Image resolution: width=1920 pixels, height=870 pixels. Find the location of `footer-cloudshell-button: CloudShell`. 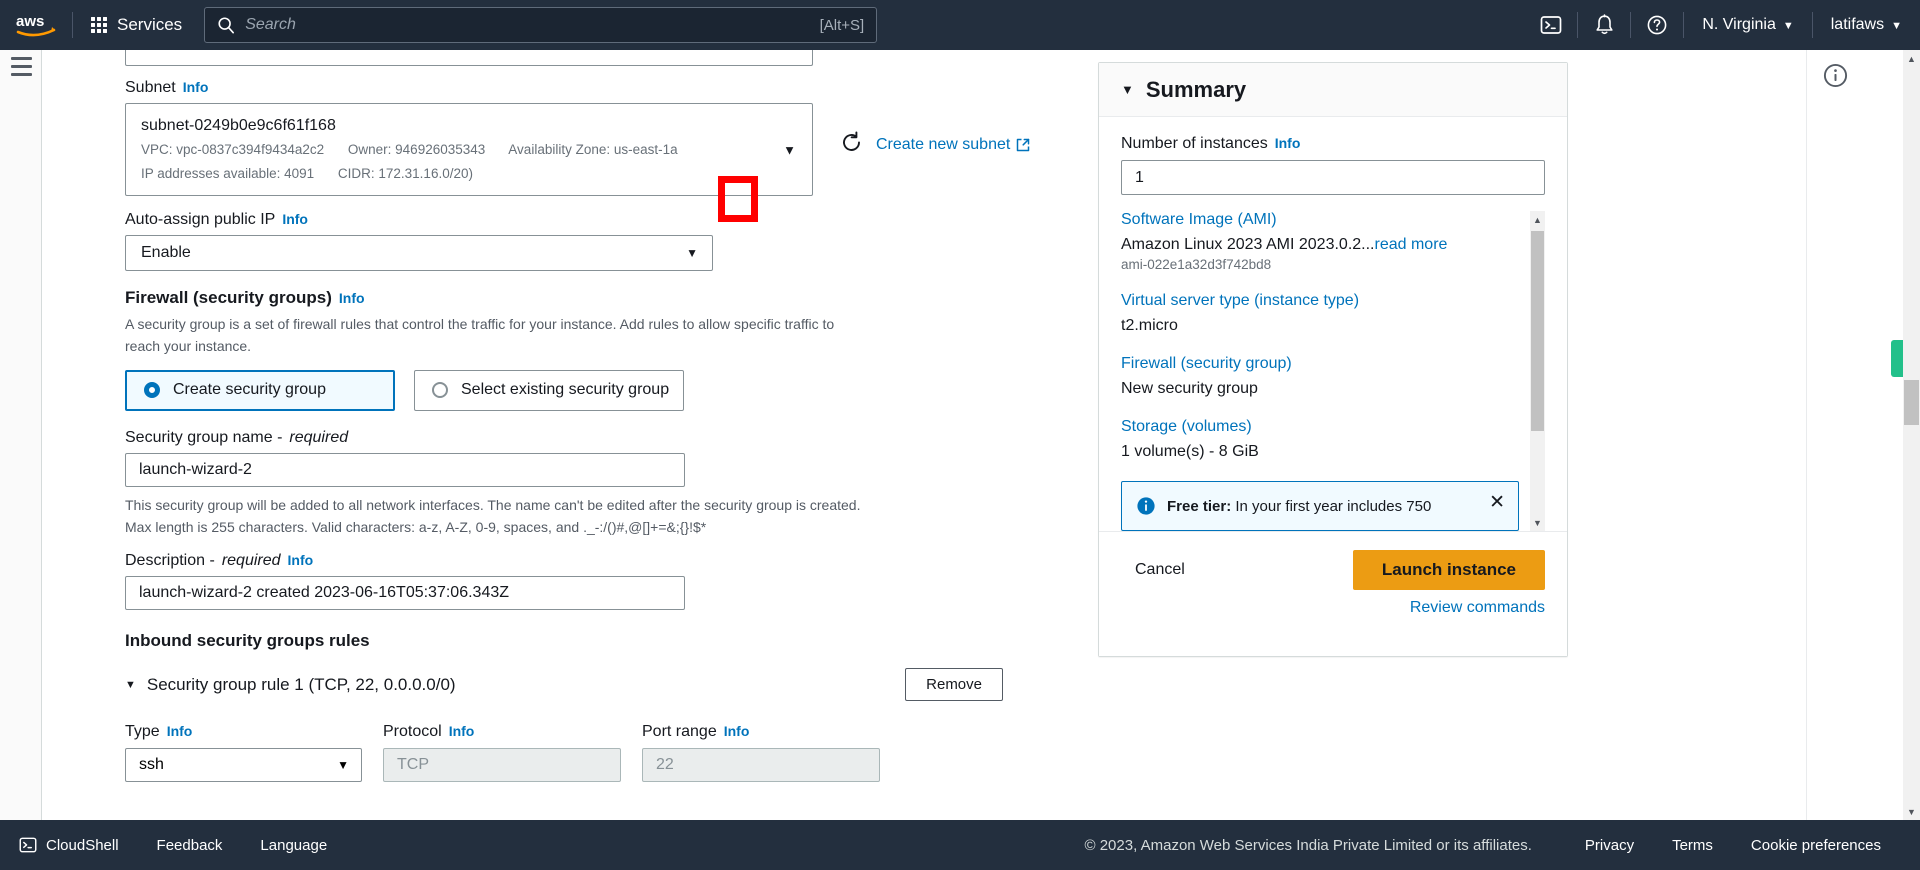

footer-cloudshell-button: CloudShell is located at coordinates (69, 845).